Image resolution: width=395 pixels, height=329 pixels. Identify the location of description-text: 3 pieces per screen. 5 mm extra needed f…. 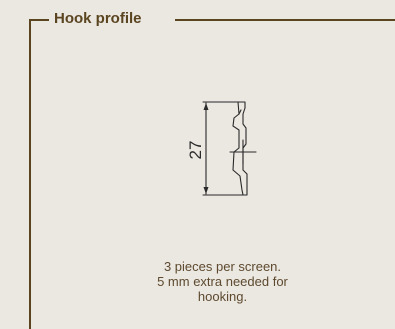
(222, 281).